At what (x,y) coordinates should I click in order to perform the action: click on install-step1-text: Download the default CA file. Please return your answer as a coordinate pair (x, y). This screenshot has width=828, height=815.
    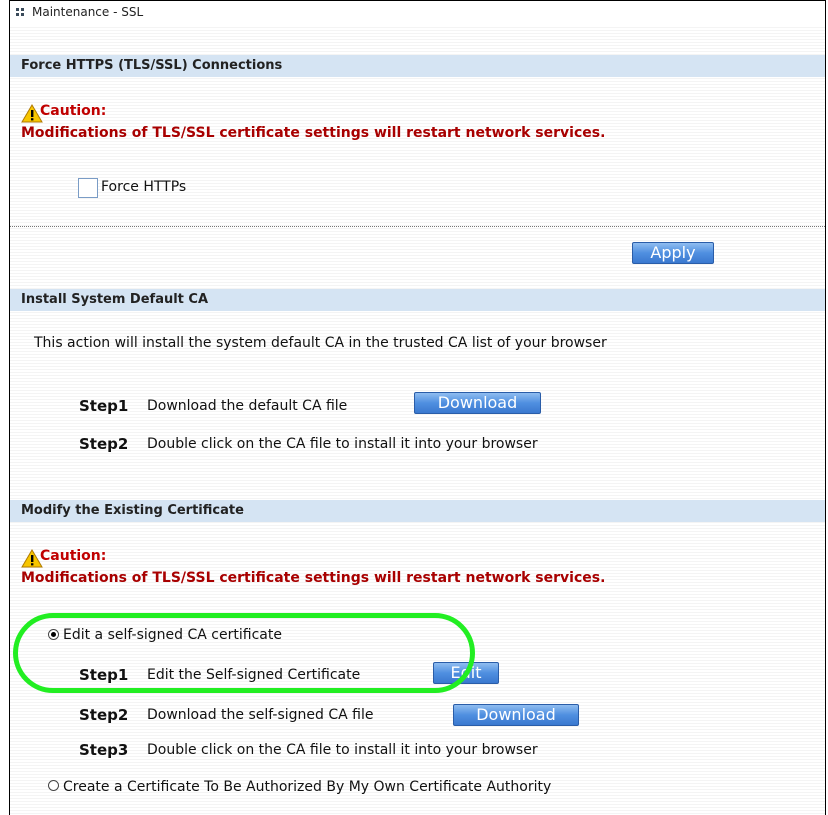
    Looking at the image, I should click on (247, 406).